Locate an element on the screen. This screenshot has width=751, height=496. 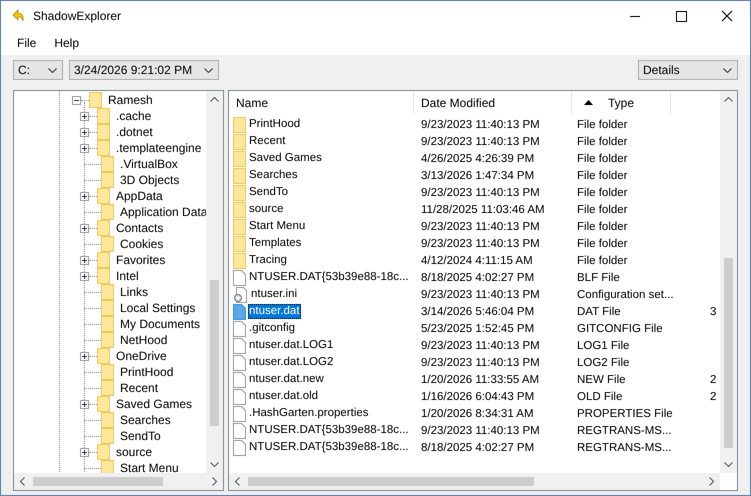
file-name: Saved Games is located at coordinates (285, 158).